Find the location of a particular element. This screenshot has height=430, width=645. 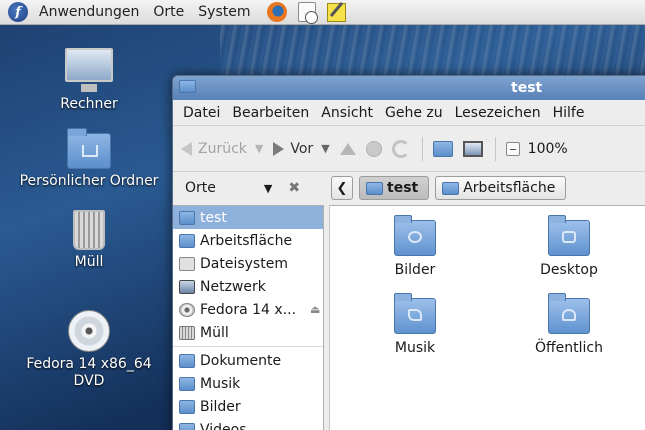

home-button is located at coordinates (442, 148).